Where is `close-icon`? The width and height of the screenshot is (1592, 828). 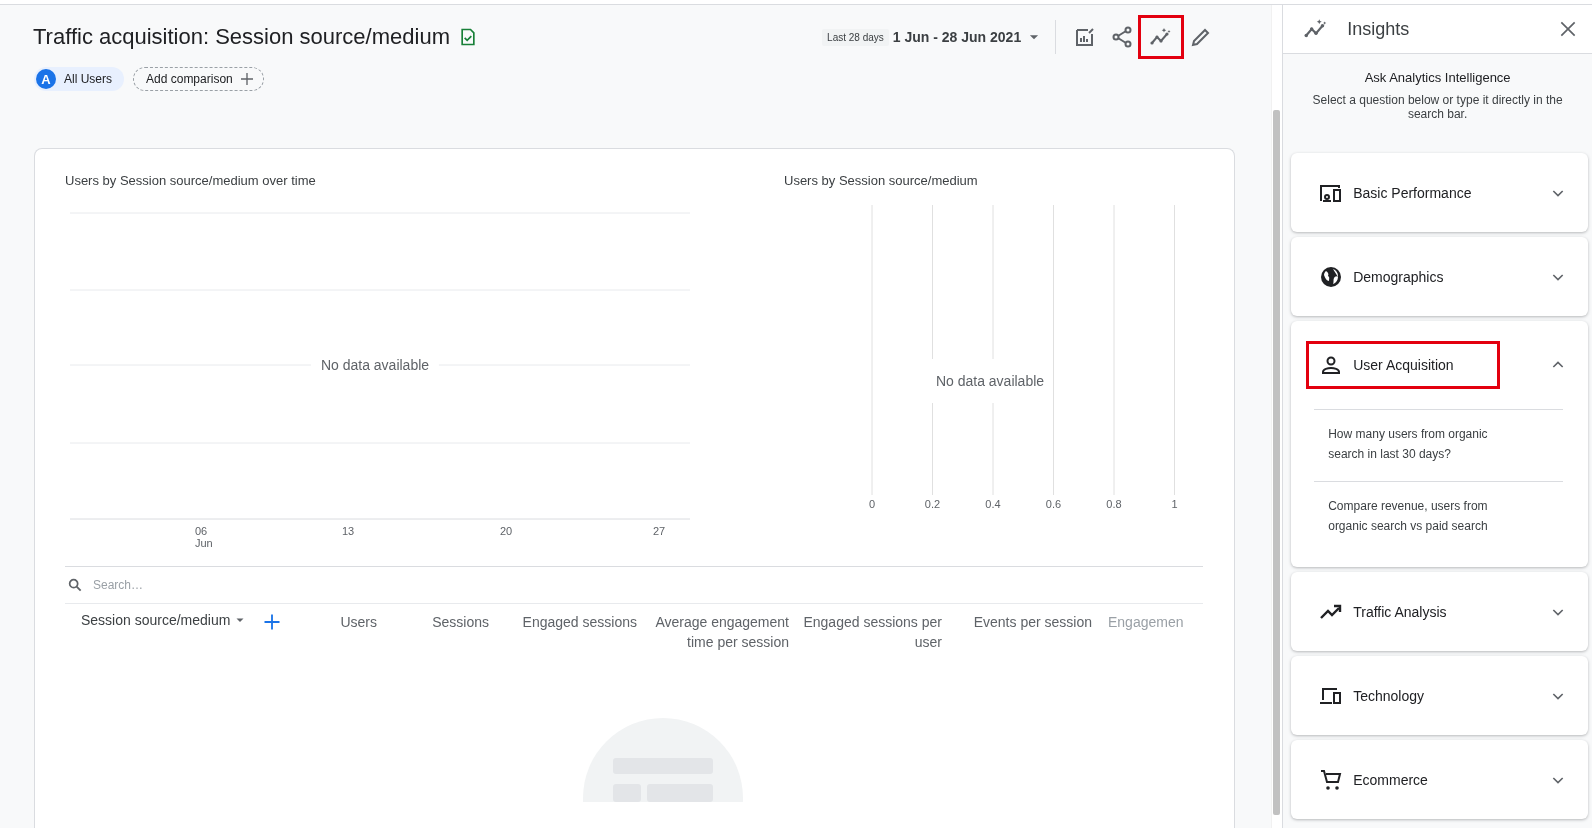
close-icon is located at coordinates (1568, 29).